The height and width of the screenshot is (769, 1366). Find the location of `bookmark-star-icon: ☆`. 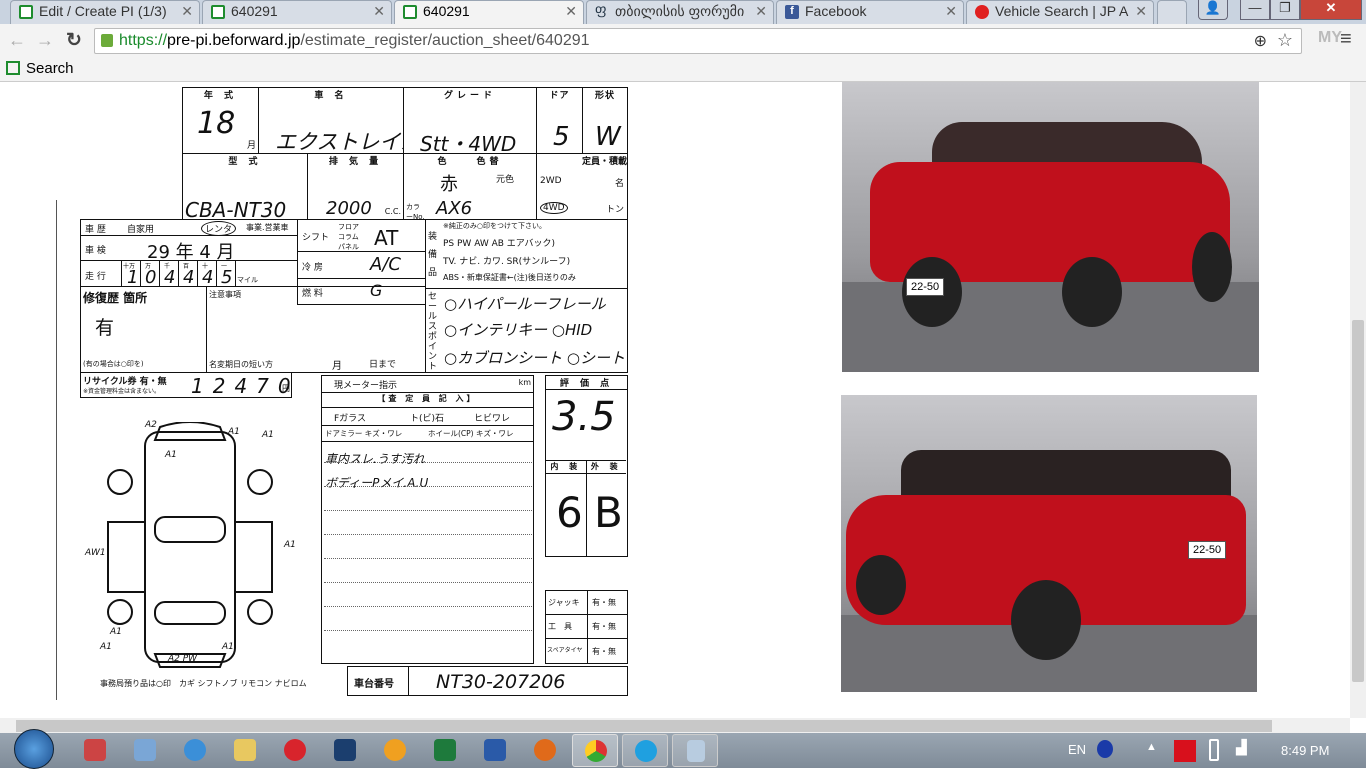

bookmark-star-icon: ☆ is located at coordinates (1285, 40).